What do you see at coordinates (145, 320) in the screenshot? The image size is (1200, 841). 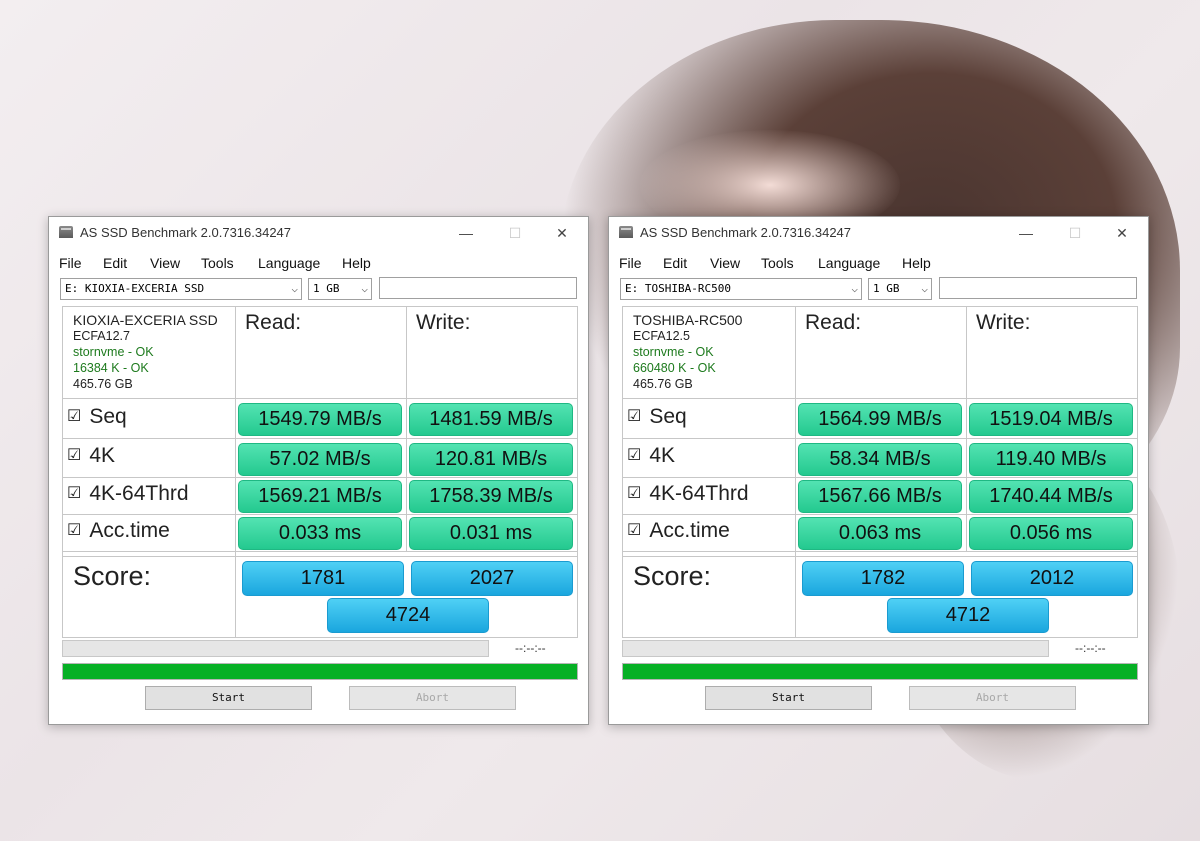 I see `drive-name: KIOXIA-EXCERIA SSD` at bounding box center [145, 320].